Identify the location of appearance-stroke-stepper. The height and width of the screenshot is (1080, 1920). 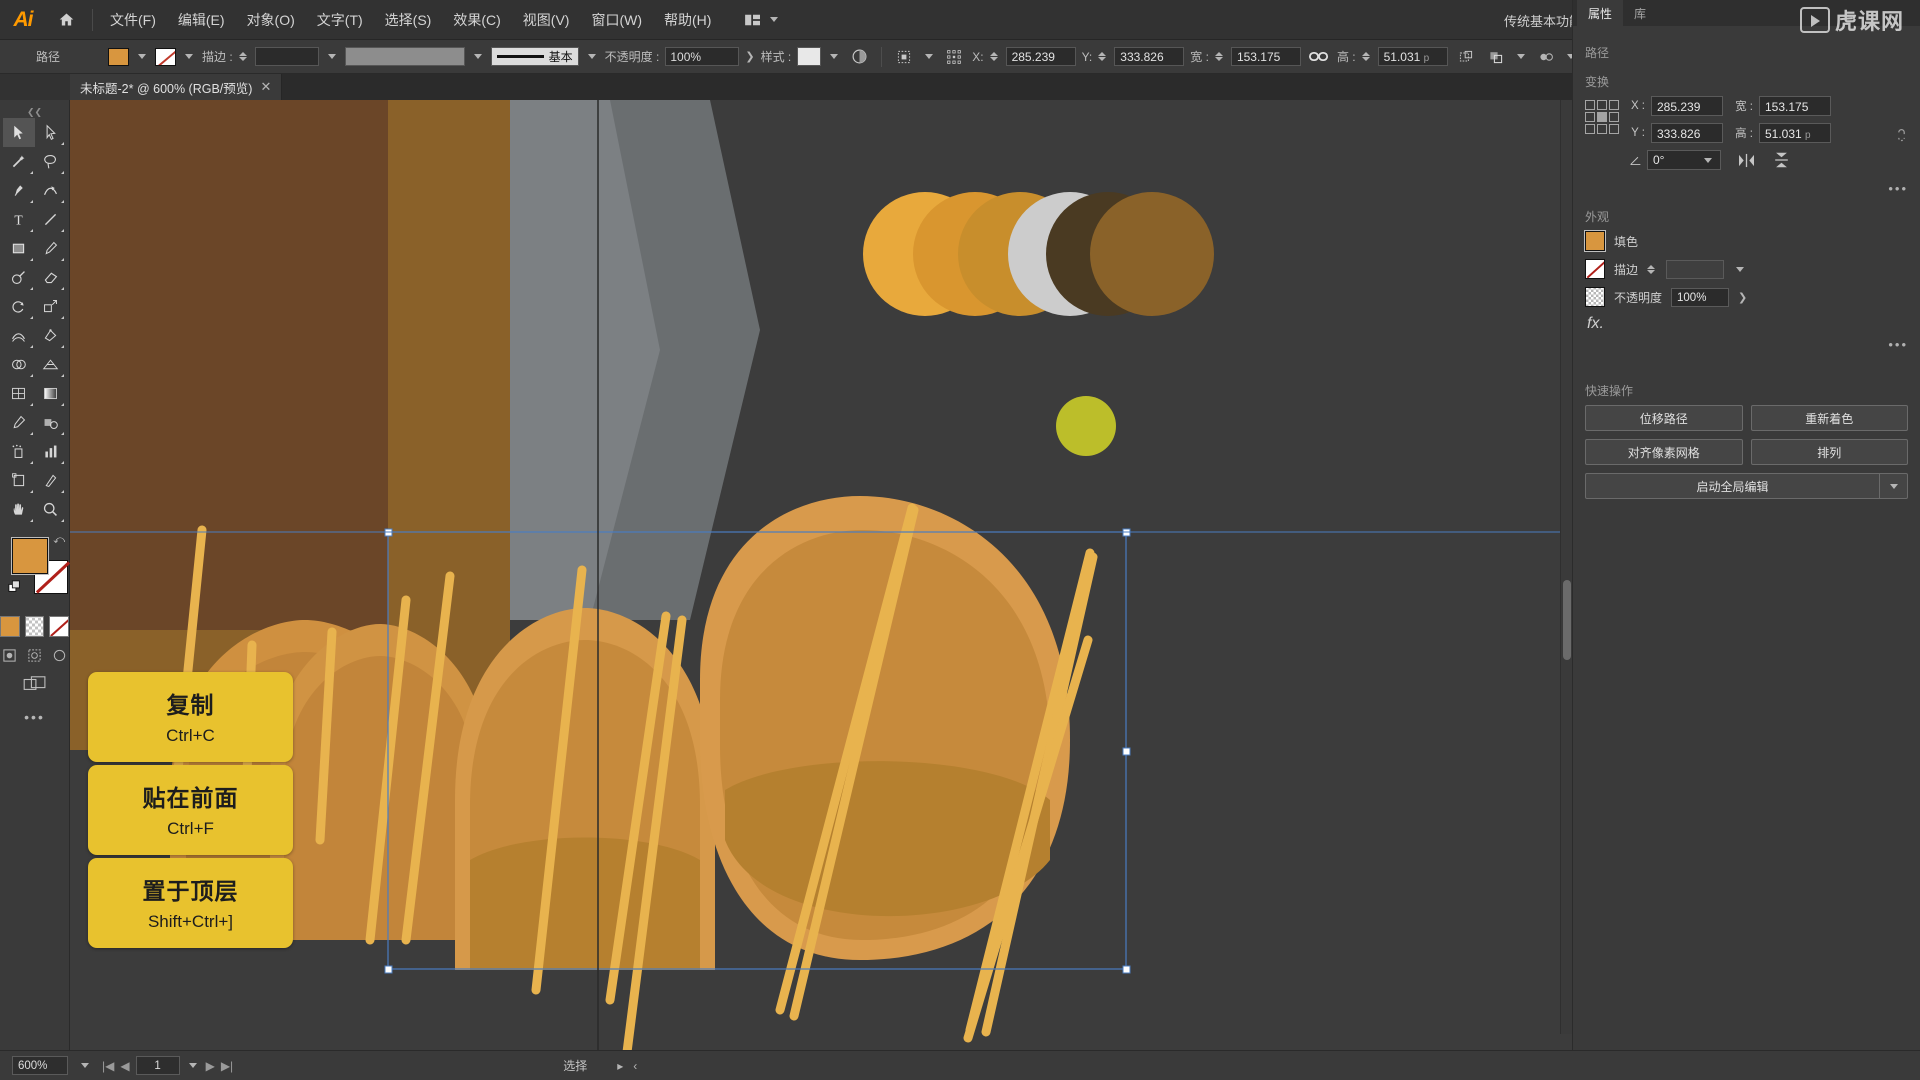
(1651, 269).